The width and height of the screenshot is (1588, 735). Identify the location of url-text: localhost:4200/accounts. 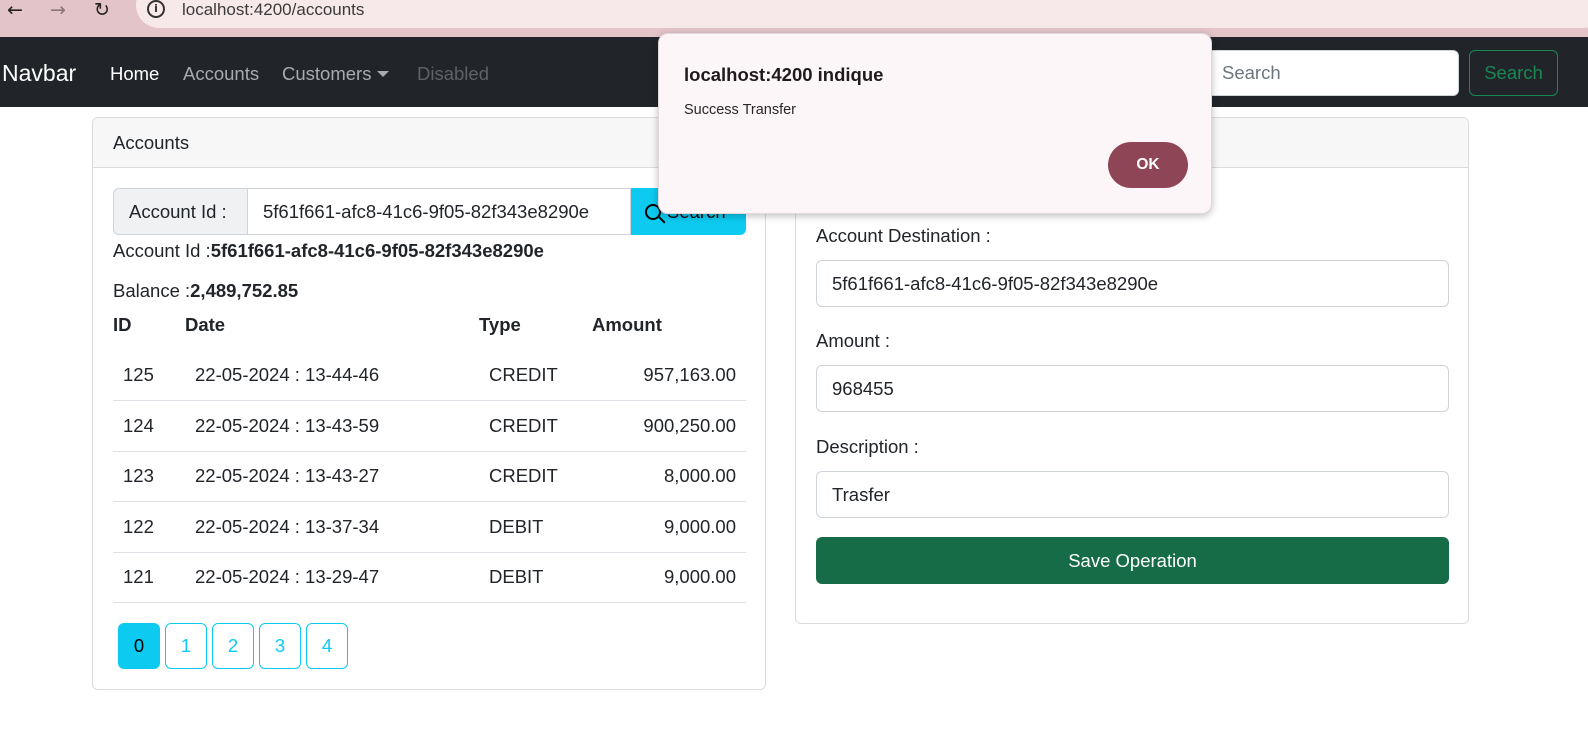
(273, 9).